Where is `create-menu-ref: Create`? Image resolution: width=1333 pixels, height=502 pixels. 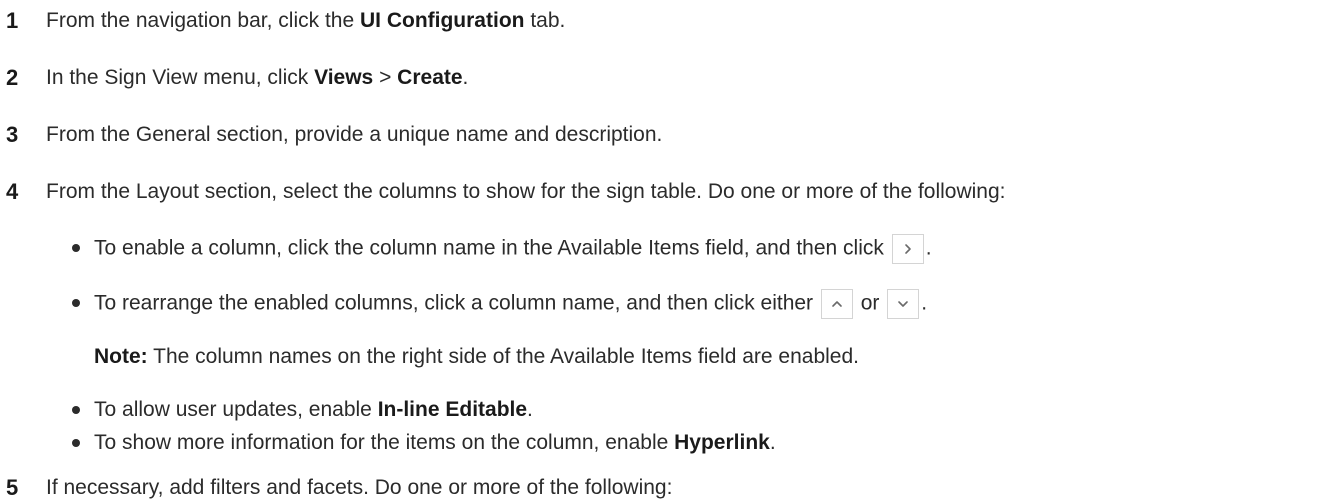 create-menu-ref: Create is located at coordinates (430, 77).